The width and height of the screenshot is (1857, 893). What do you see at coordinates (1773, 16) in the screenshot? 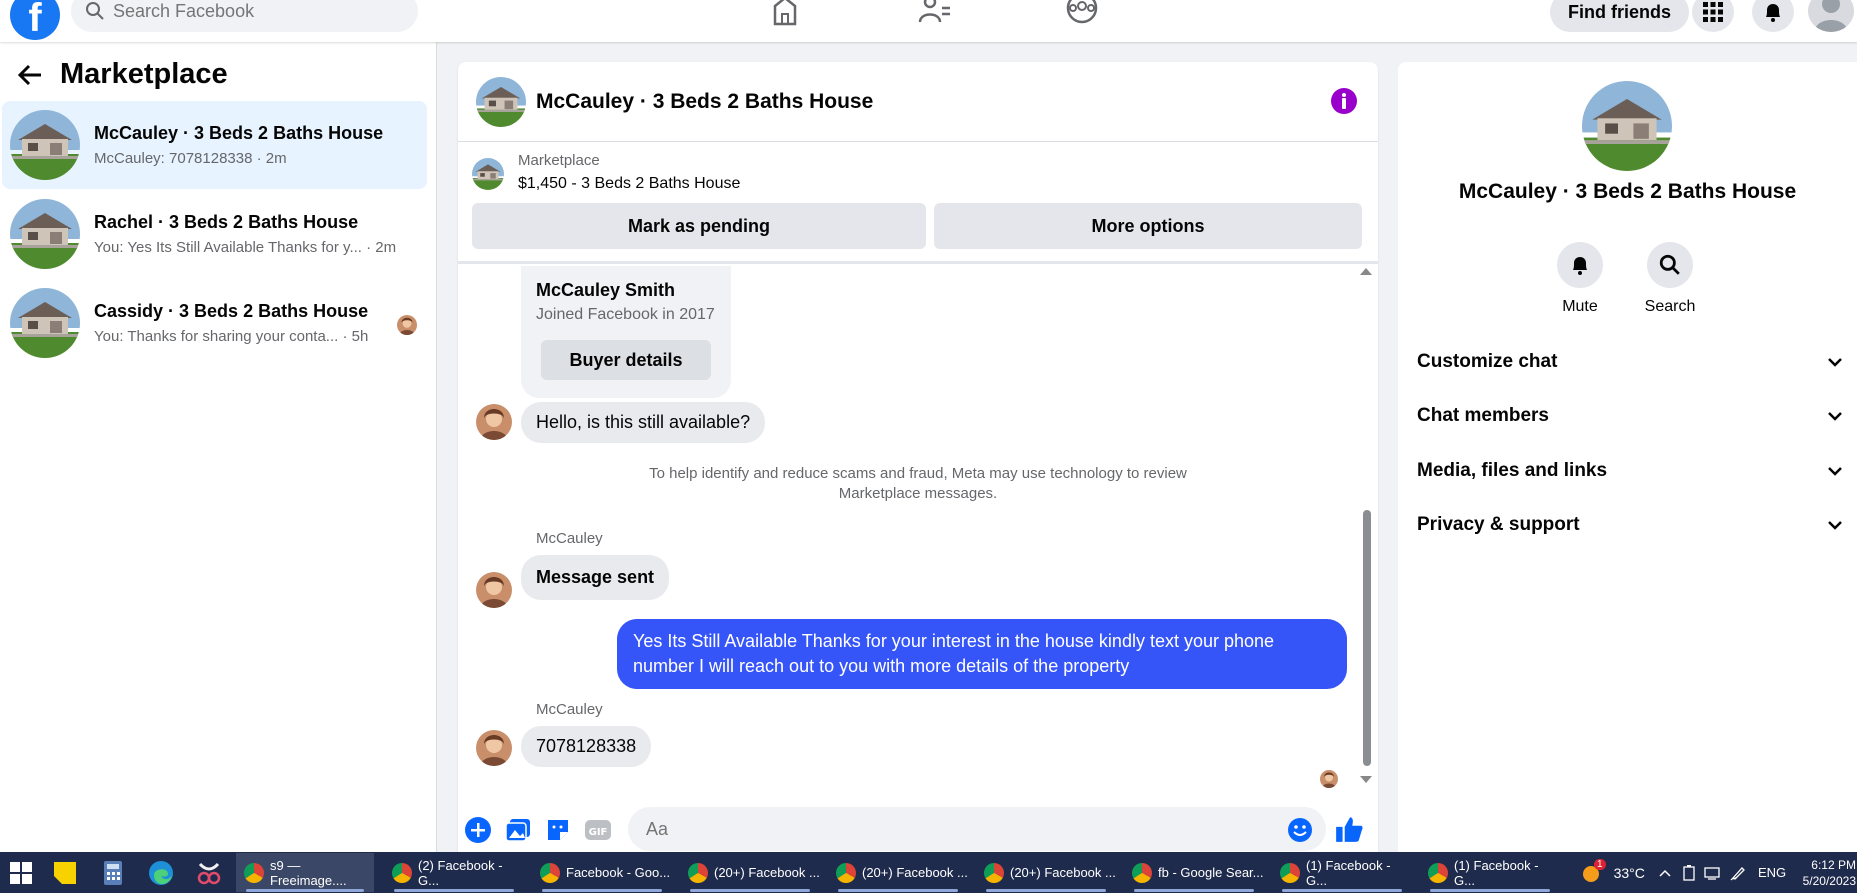
I see `notifications-button` at bounding box center [1773, 16].